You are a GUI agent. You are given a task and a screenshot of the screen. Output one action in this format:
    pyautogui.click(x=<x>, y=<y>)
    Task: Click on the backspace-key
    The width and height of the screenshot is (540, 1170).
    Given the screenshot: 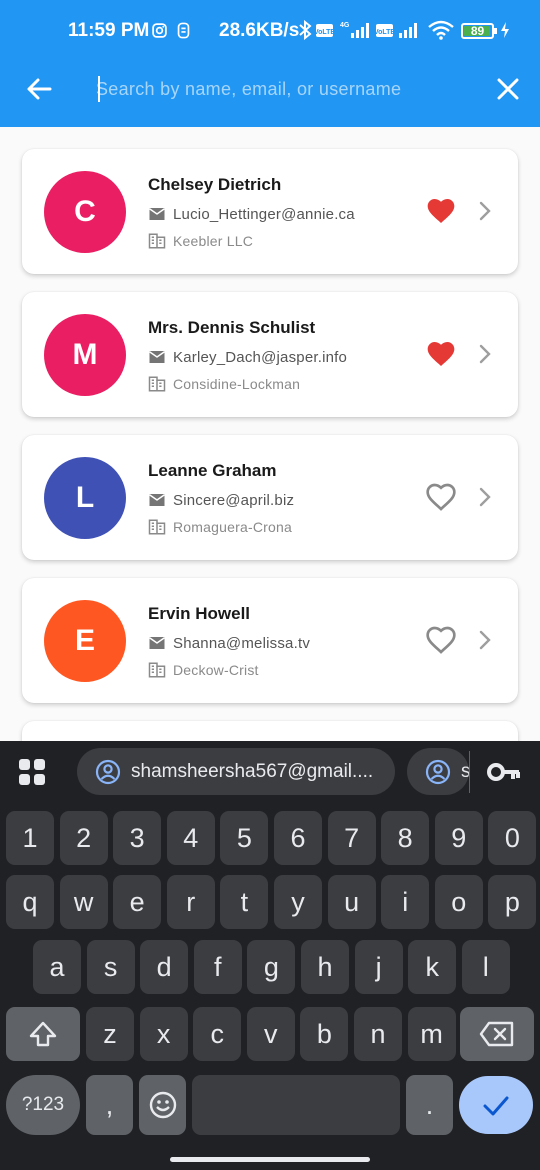 What is the action you would take?
    pyautogui.click(x=497, y=1034)
    